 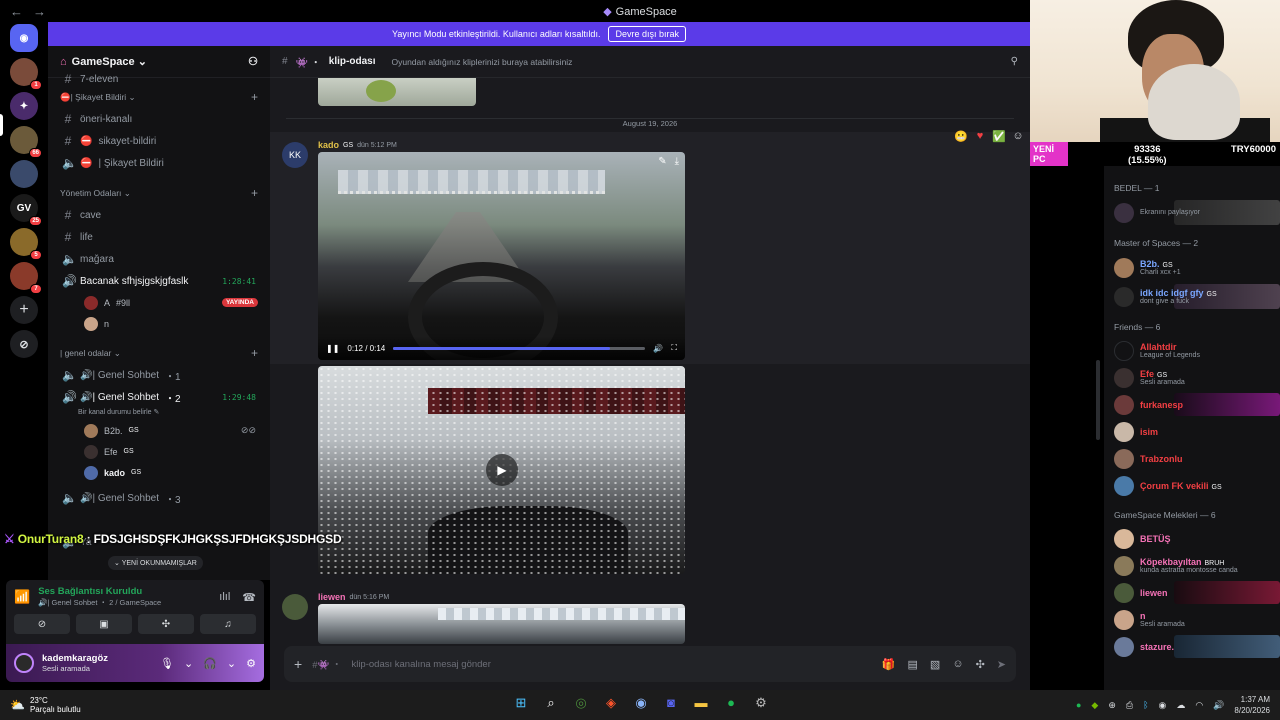 What do you see at coordinates (1098, 400) in the screenshot?
I see `chat-scrollbar` at bounding box center [1098, 400].